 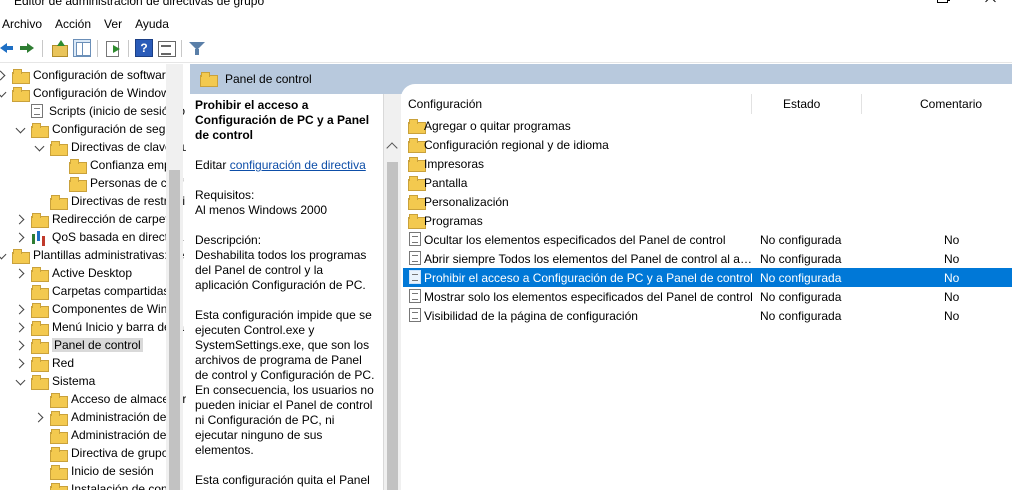 I want to click on tree-item: Administración de co, so click(x=108, y=417).